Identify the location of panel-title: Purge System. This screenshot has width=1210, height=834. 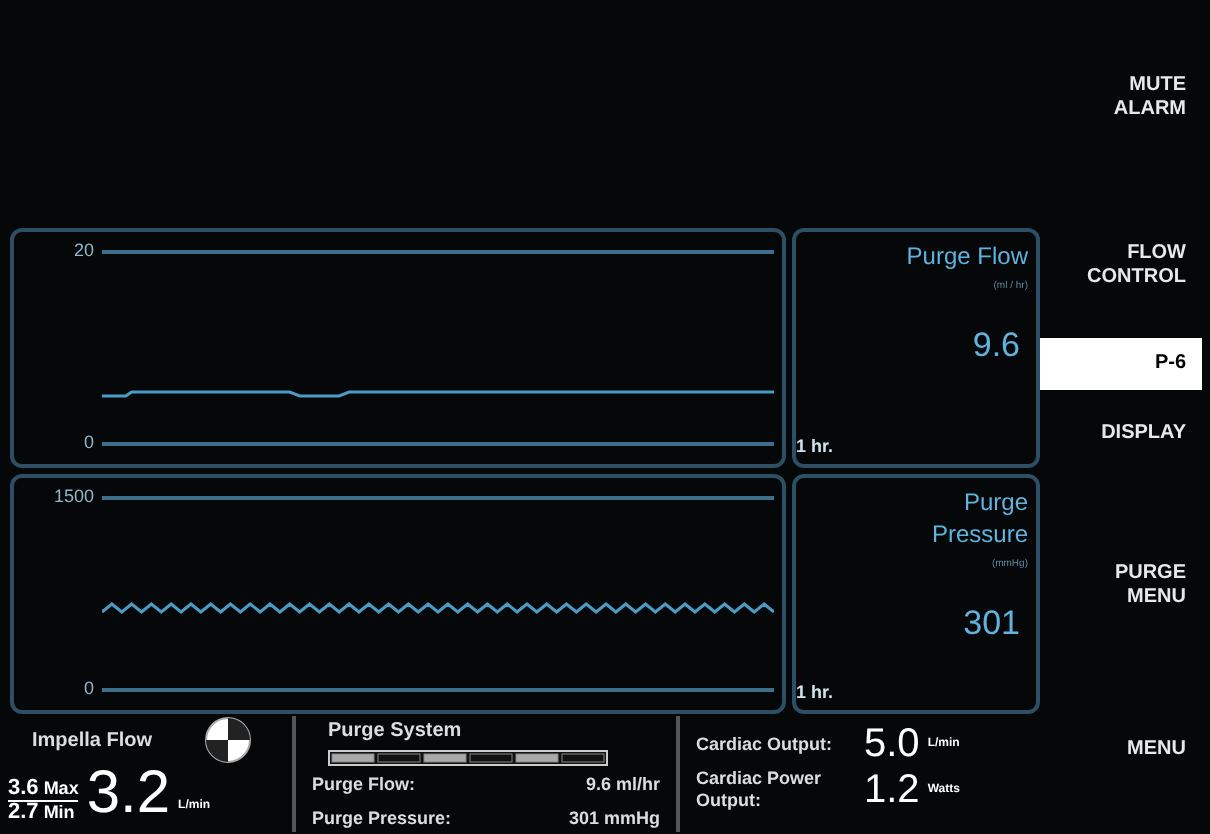
(396, 732).